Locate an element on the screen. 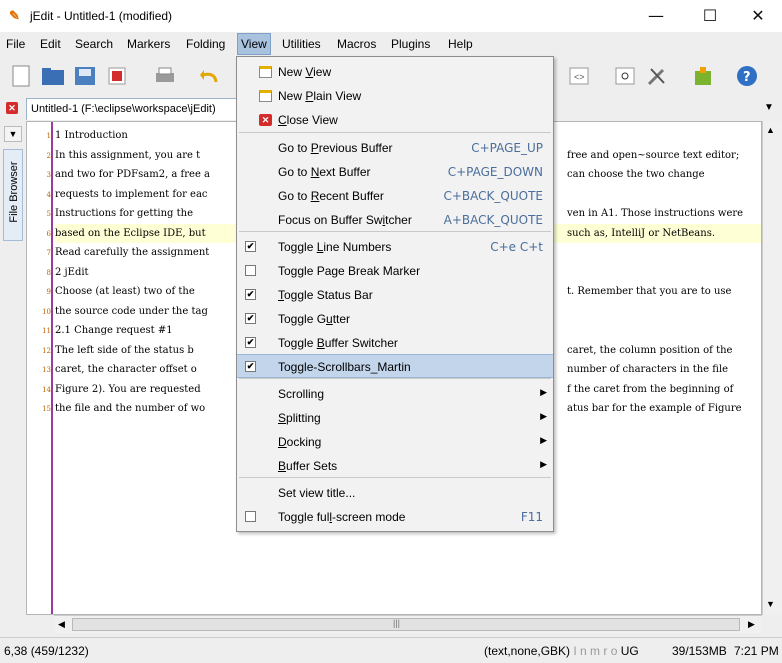 The width and height of the screenshot is (782, 663). horizontal-scrollbar: ◀ ||| ▶ is located at coordinates (408, 624).